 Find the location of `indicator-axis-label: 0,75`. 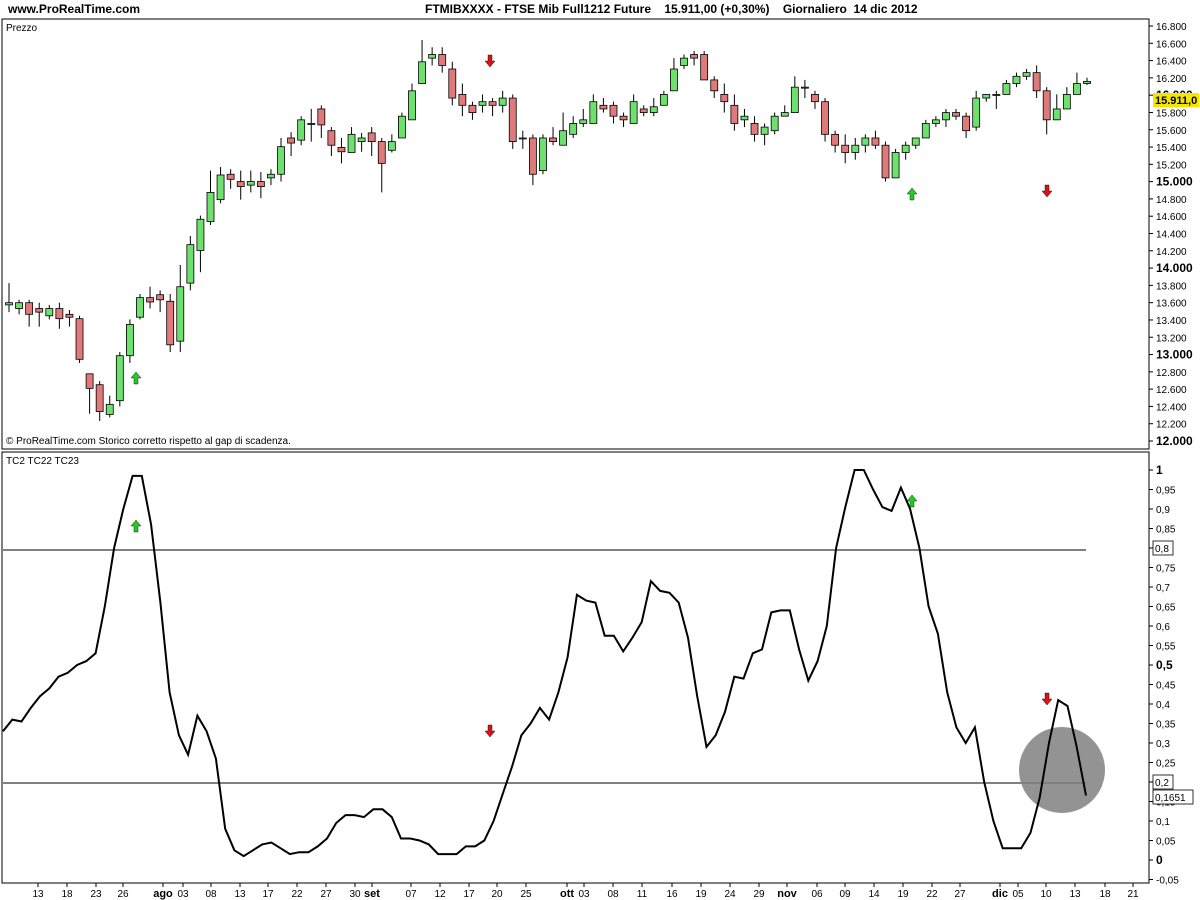

indicator-axis-label: 0,75 is located at coordinates (1166, 569).